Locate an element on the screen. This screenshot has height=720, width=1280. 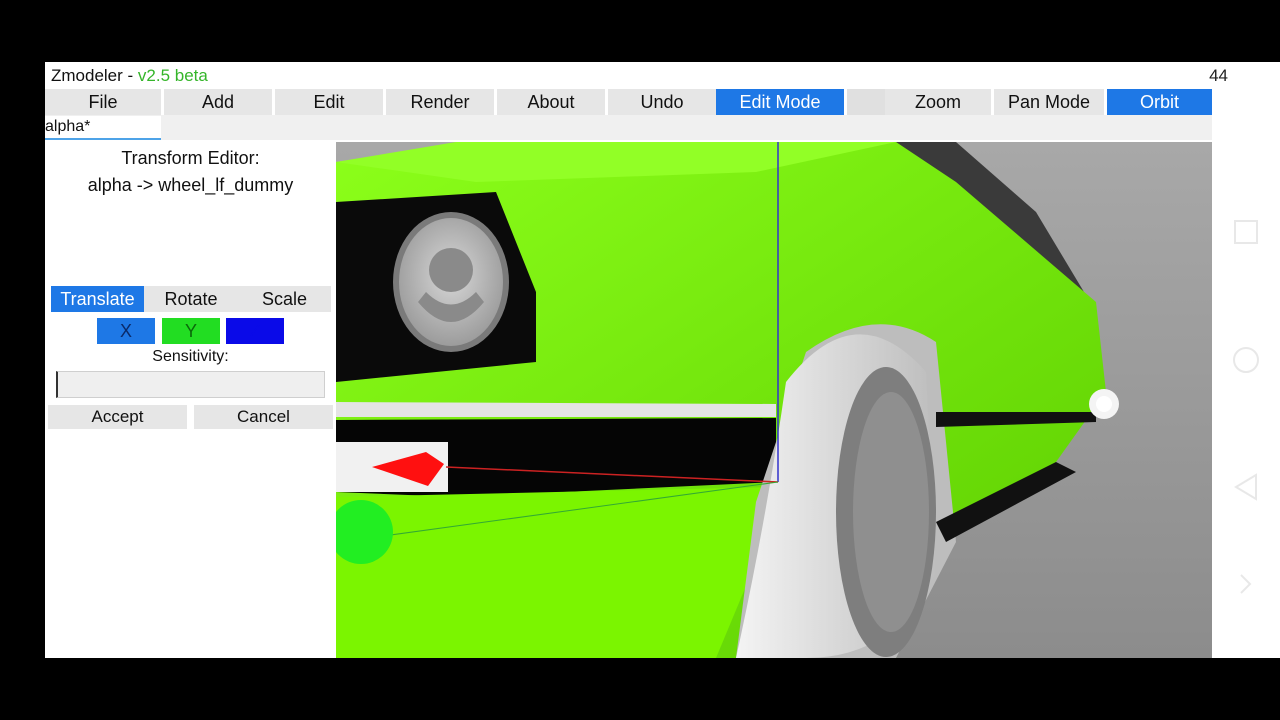
project-tab: alpha* is located at coordinates (103, 128).